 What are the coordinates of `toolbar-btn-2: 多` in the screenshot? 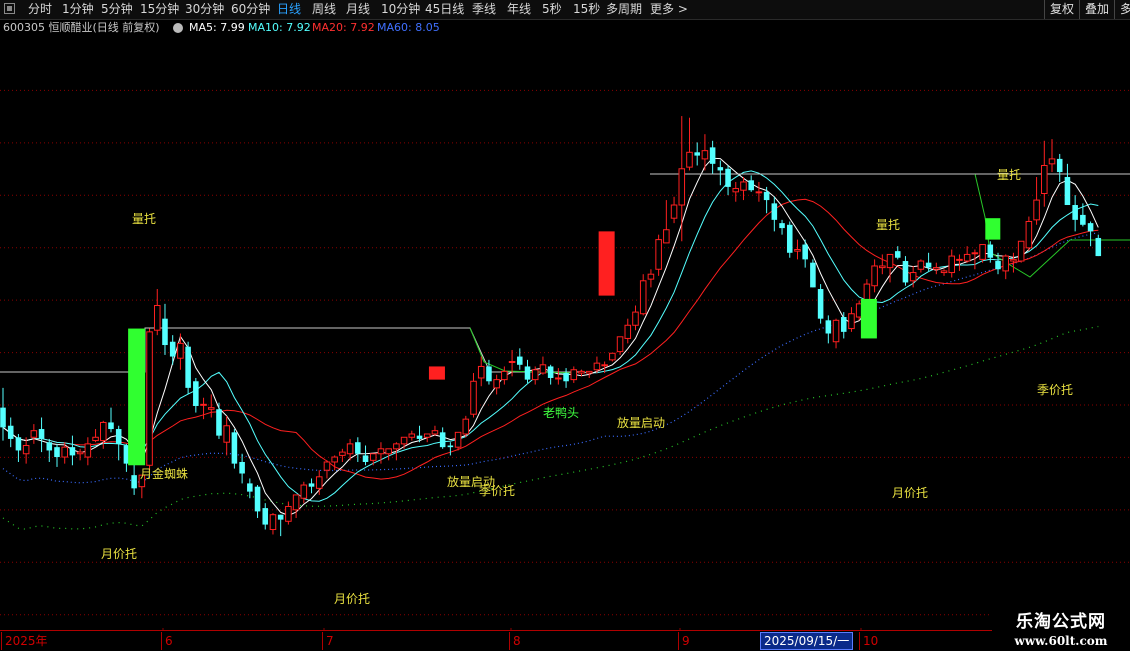 It's located at (1122, 9).